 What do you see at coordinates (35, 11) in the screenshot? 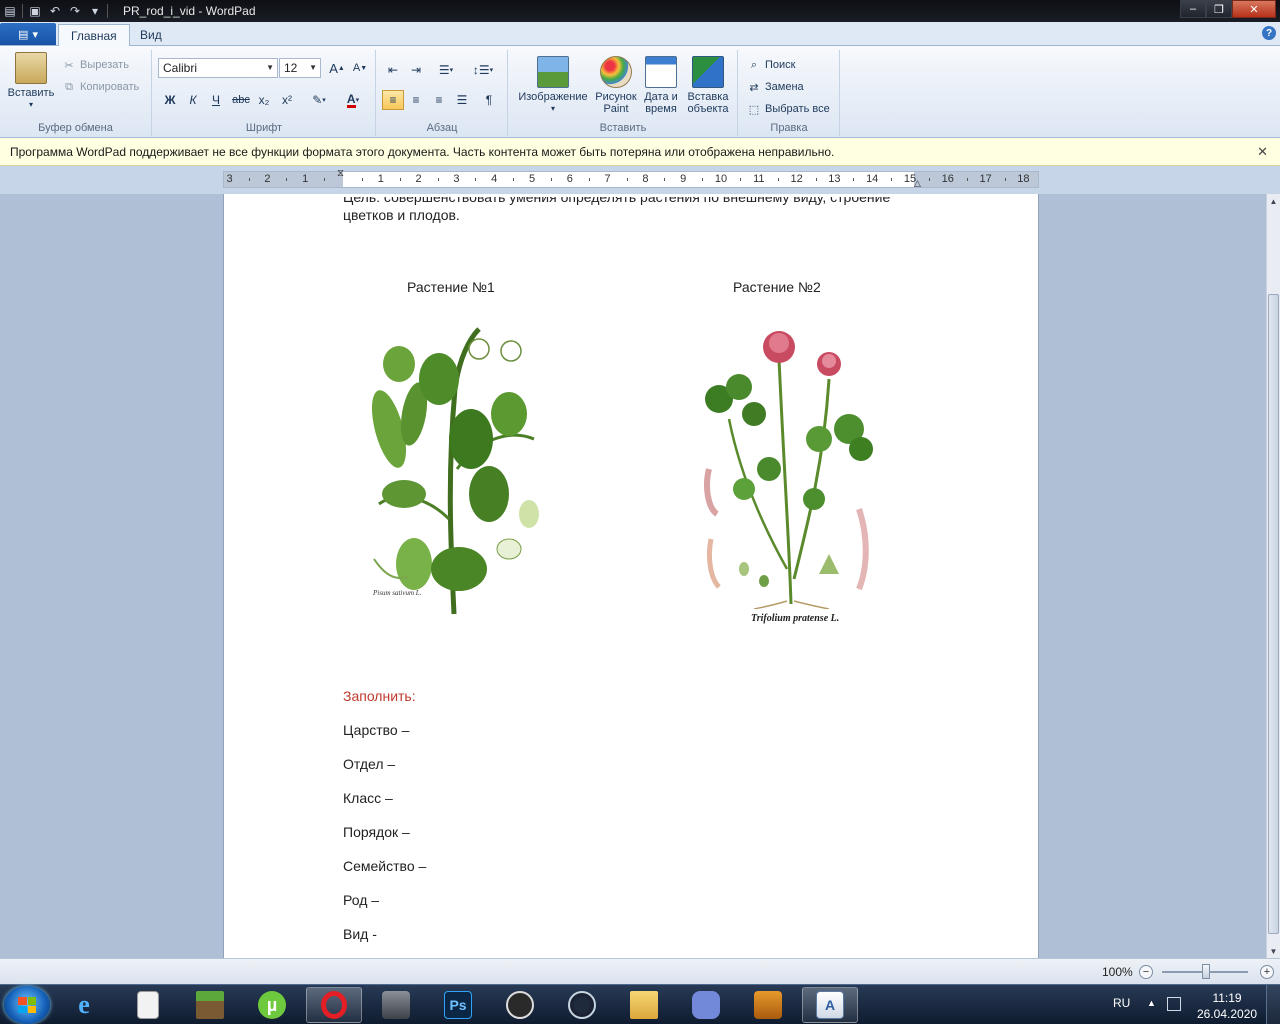
I see `save-icon: ▣` at bounding box center [35, 11].